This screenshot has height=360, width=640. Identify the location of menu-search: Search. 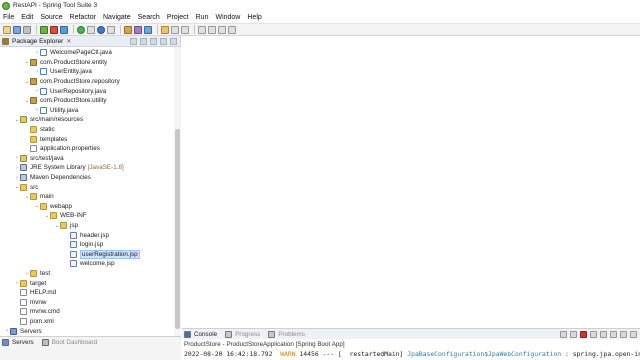
(149, 17).